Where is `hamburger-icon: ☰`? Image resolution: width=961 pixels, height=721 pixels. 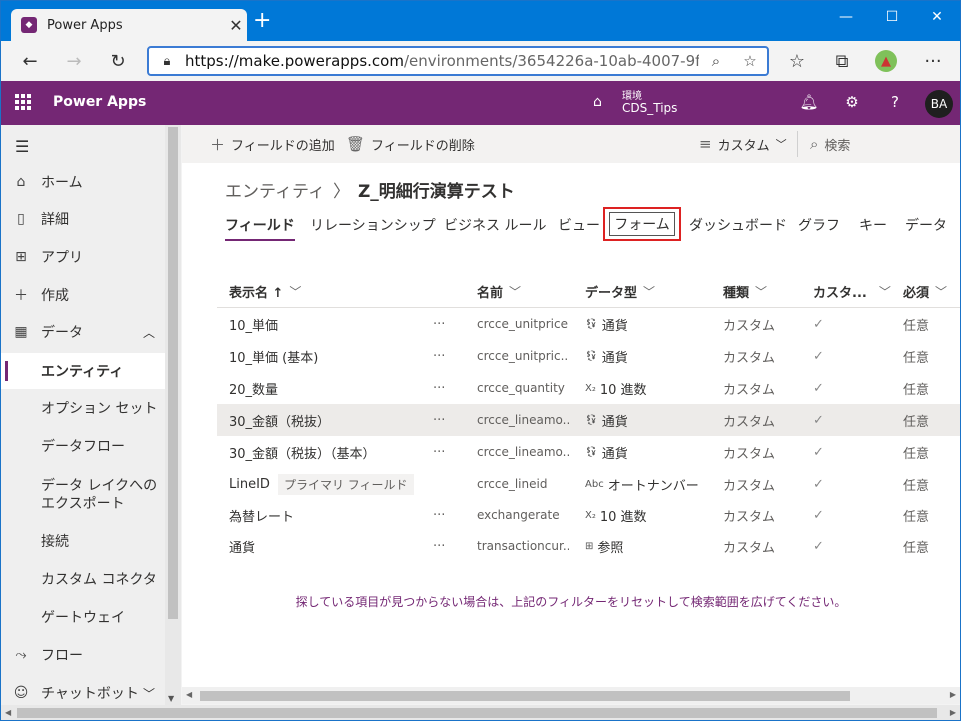 hamburger-icon: ☰ is located at coordinates (22, 146).